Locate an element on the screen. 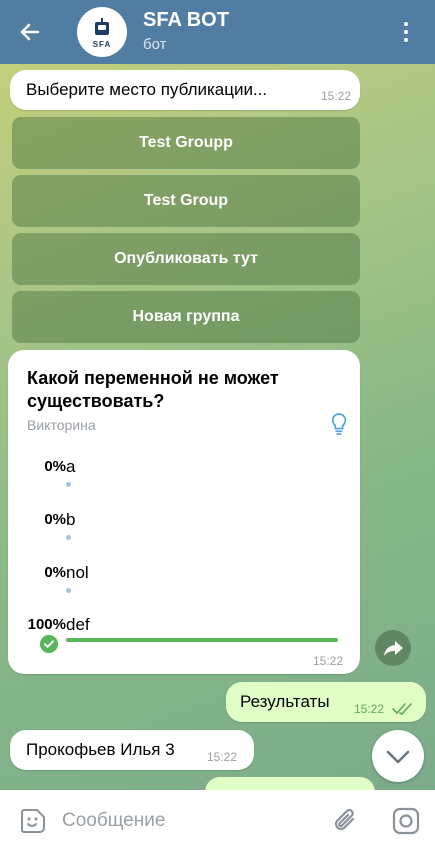  poll-option: 0% b is located at coordinates (184, 530).